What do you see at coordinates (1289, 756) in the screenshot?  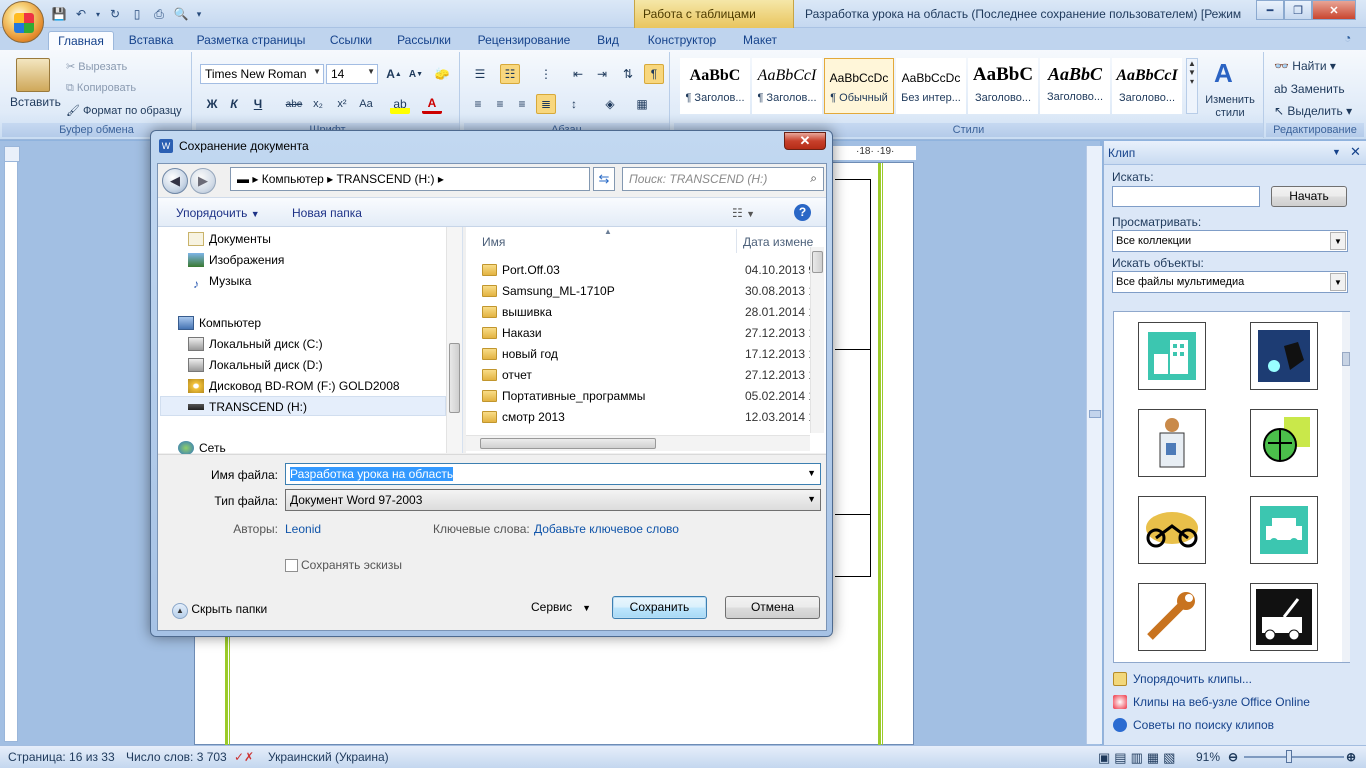 I see `zoom-slider-thumb` at bounding box center [1289, 756].